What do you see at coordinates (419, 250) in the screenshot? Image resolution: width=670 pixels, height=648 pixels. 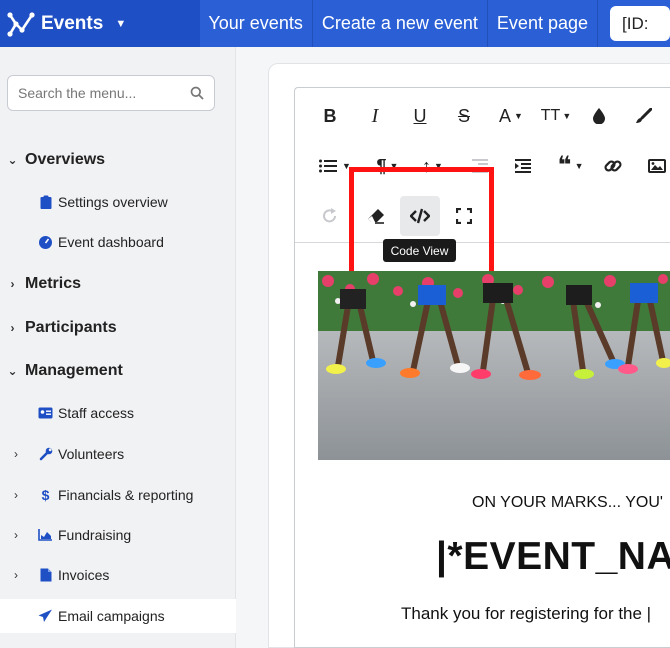 I see `code-view-tooltip: Code View` at bounding box center [419, 250].